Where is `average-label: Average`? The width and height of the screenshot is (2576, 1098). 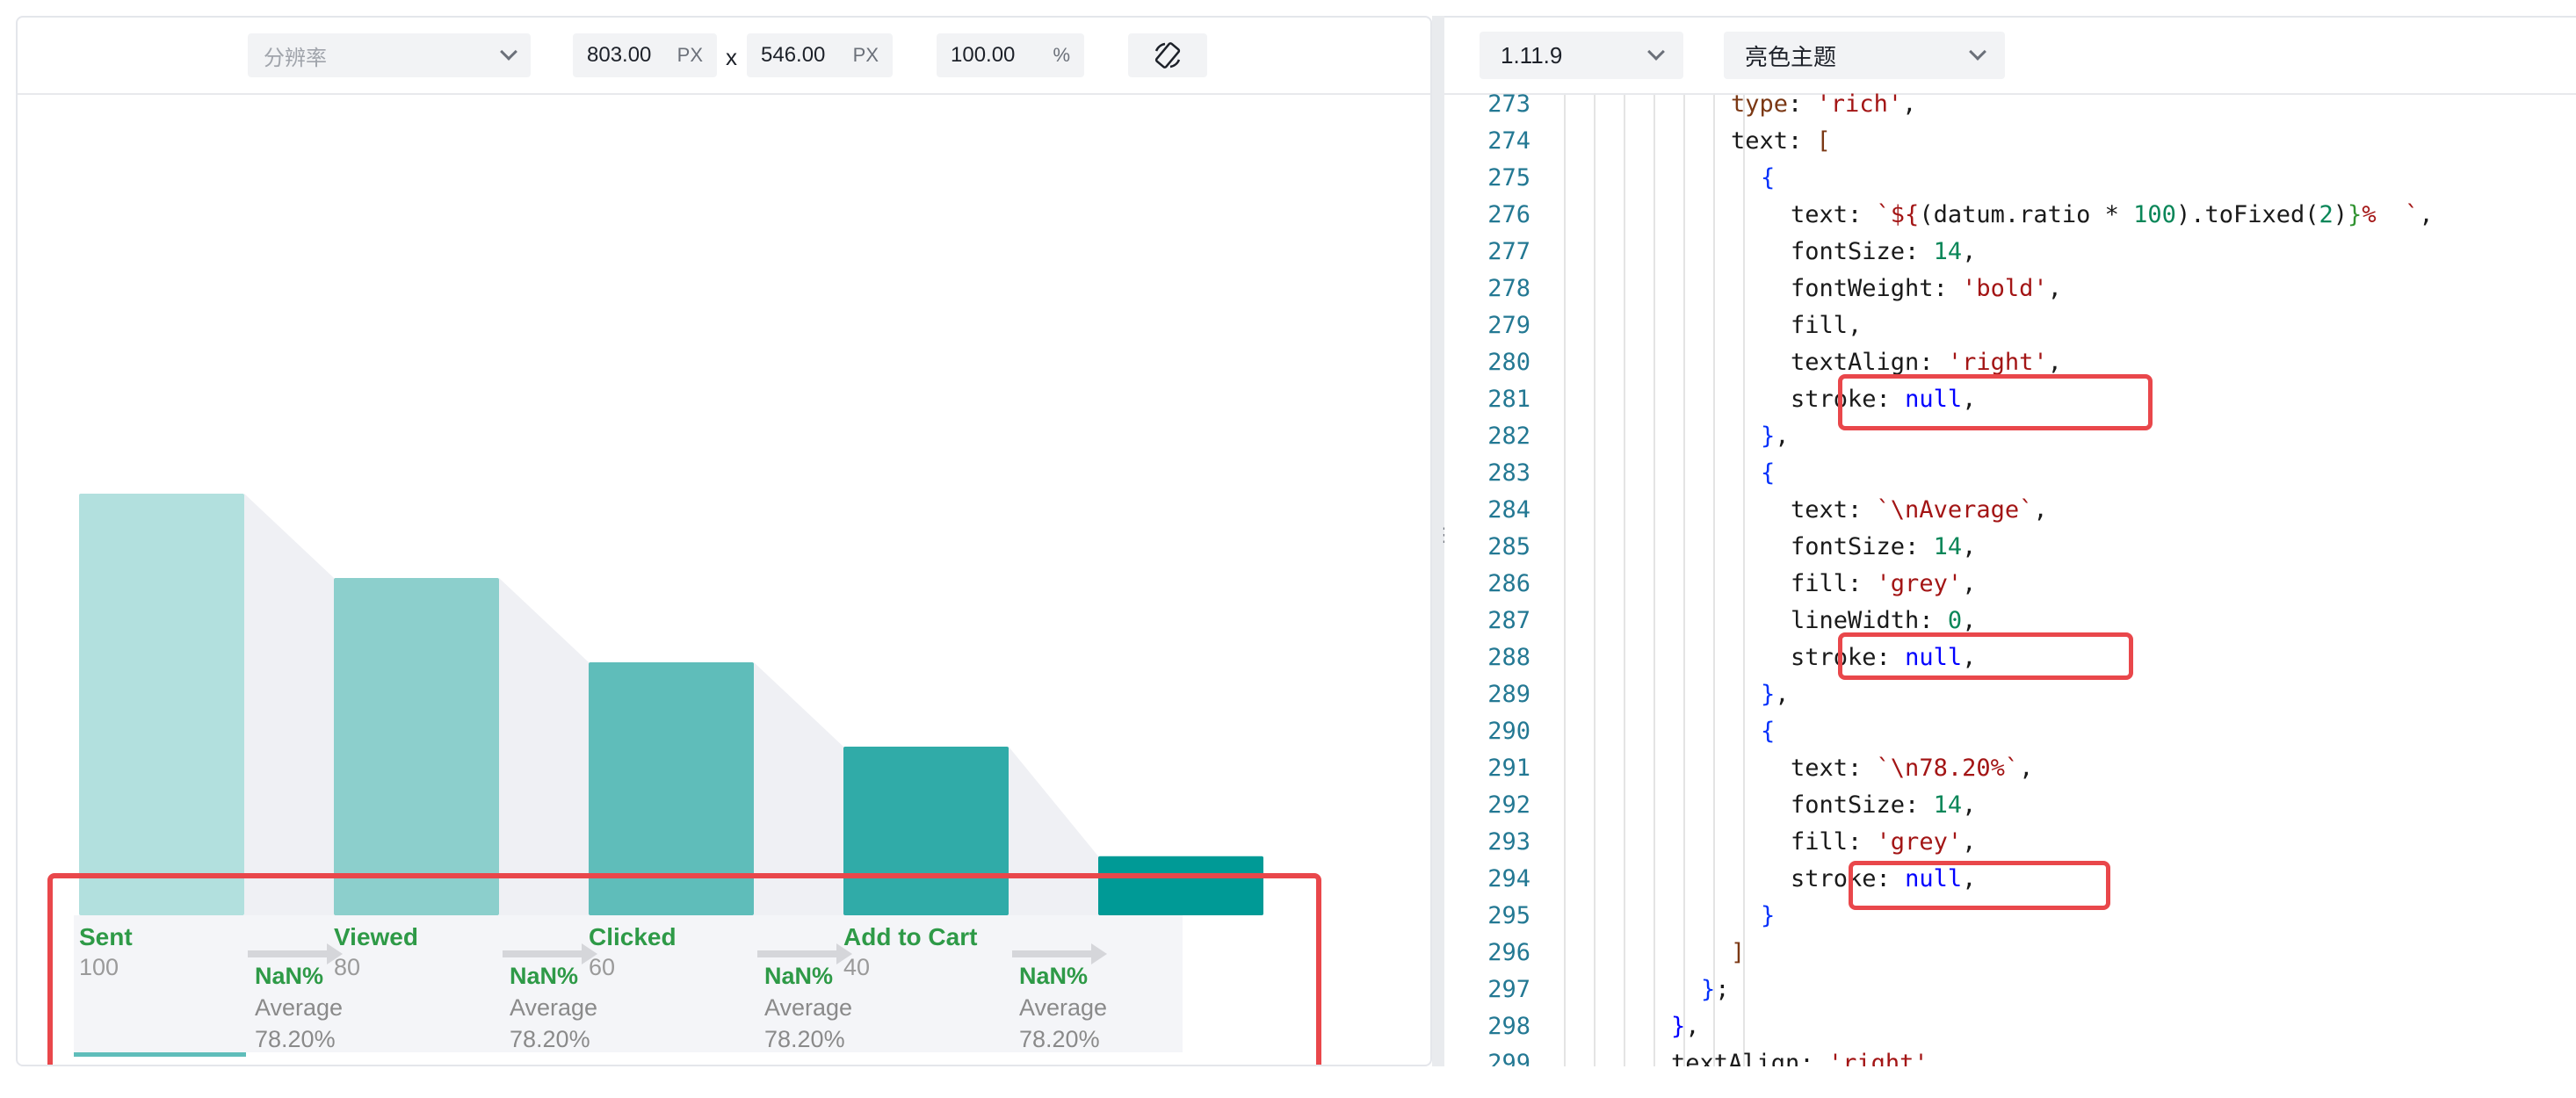
average-label: Average is located at coordinates (808, 1007).